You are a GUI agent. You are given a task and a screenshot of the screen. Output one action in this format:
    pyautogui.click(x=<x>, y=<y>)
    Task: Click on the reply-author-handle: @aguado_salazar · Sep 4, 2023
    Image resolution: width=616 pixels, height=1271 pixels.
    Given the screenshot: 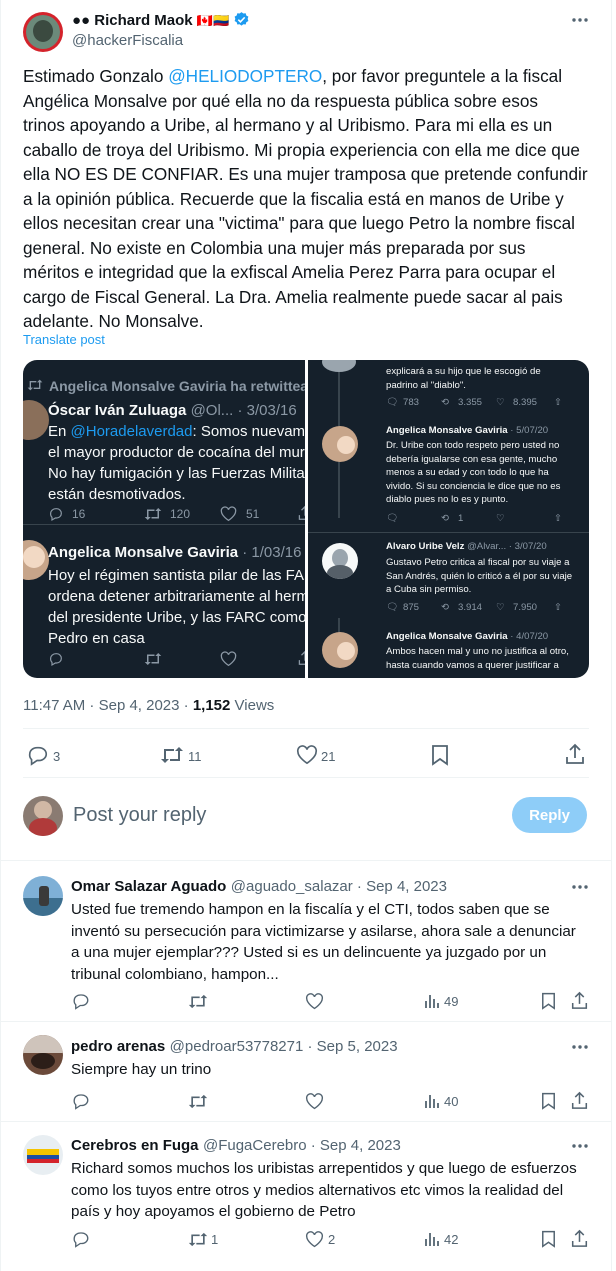 What is the action you would take?
    pyautogui.click(x=339, y=886)
    